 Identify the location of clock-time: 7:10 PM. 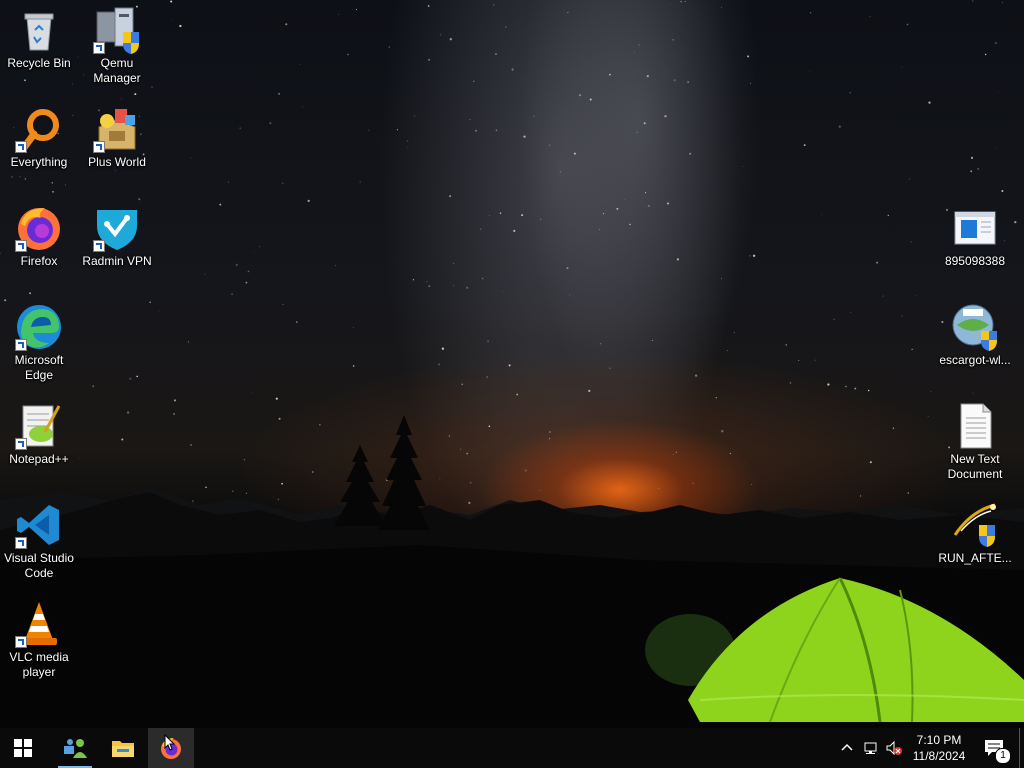
(939, 740).